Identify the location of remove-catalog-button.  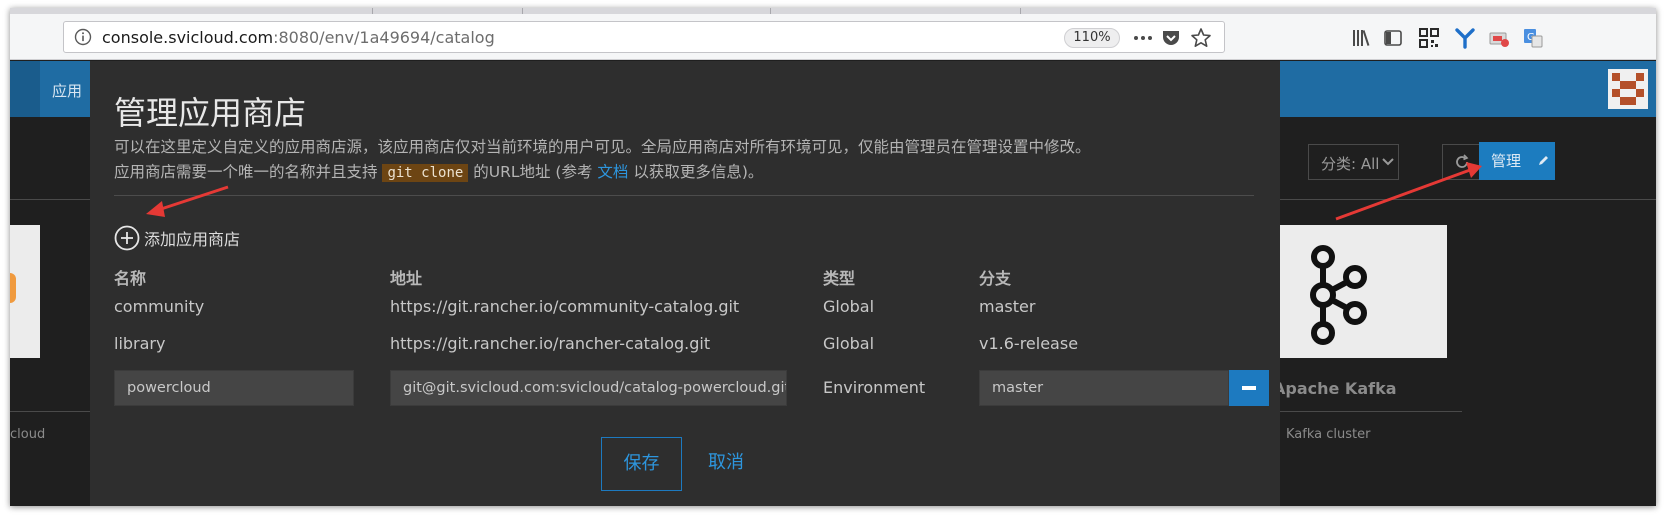
(1249, 388).